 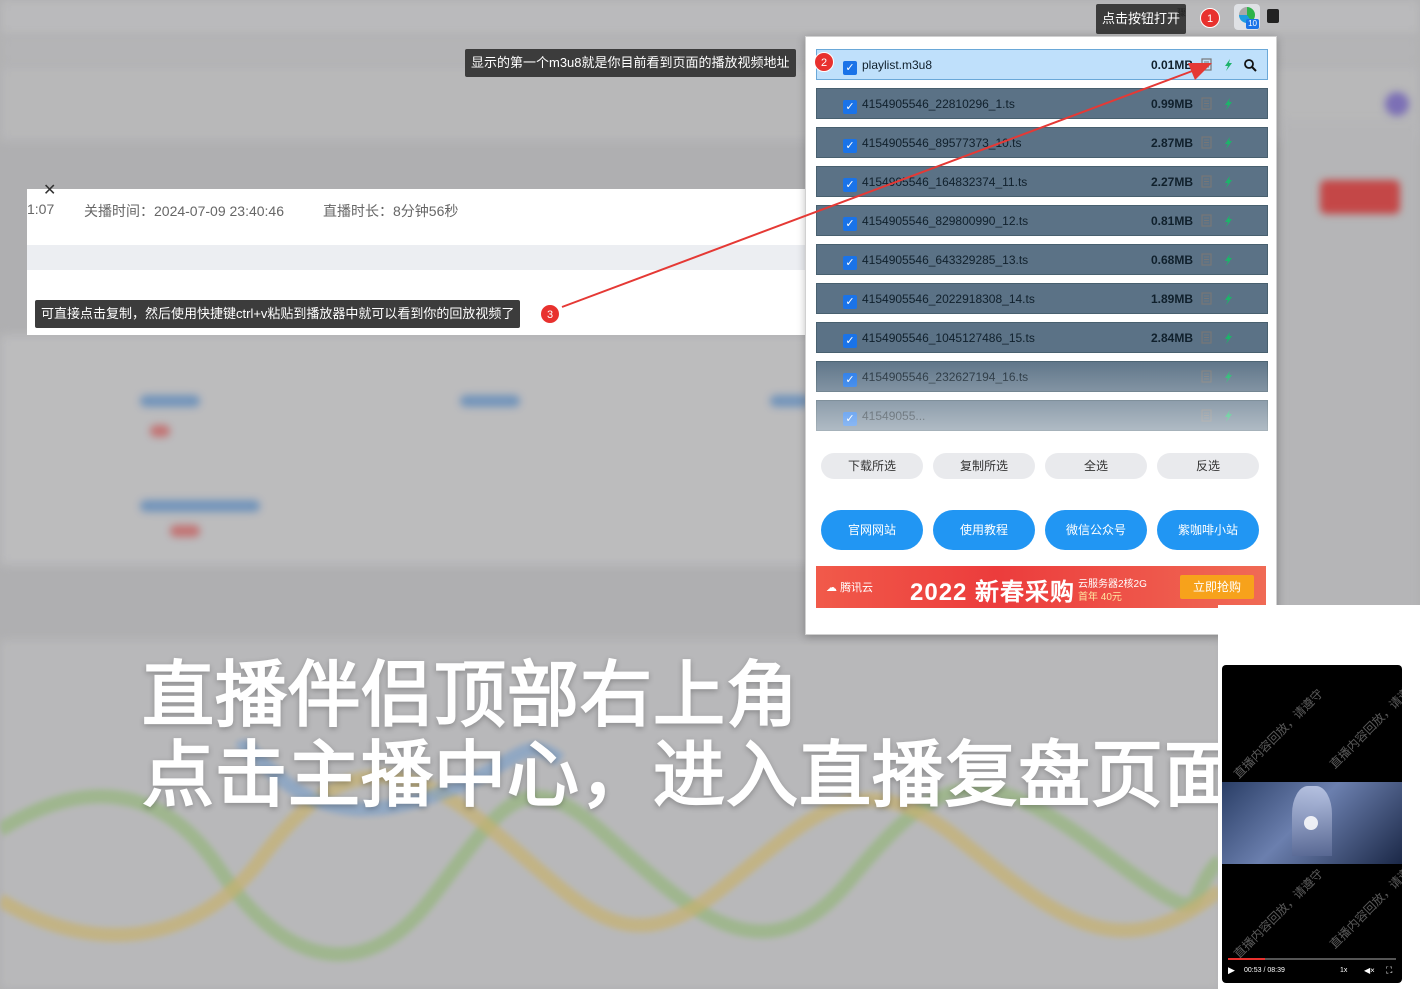 What do you see at coordinates (1312, 959) in the screenshot?
I see `video-progress-bar` at bounding box center [1312, 959].